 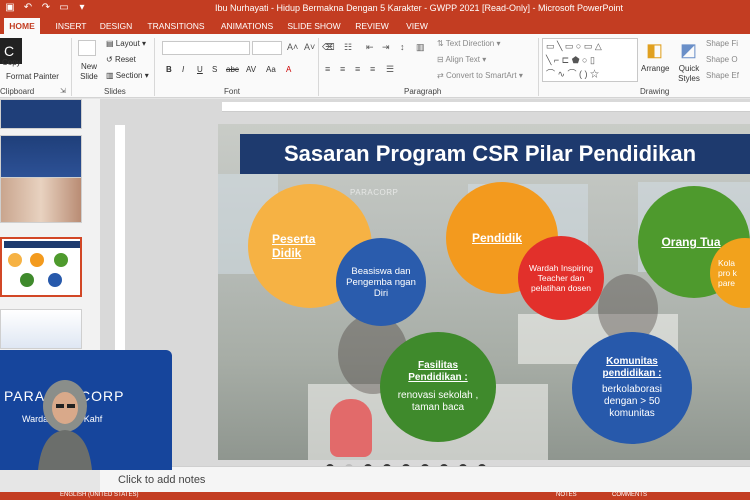 What do you see at coordinates (251, 69) in the screenshot?
I see `char-spacing-button: AV` at bounding box center [251, 69].